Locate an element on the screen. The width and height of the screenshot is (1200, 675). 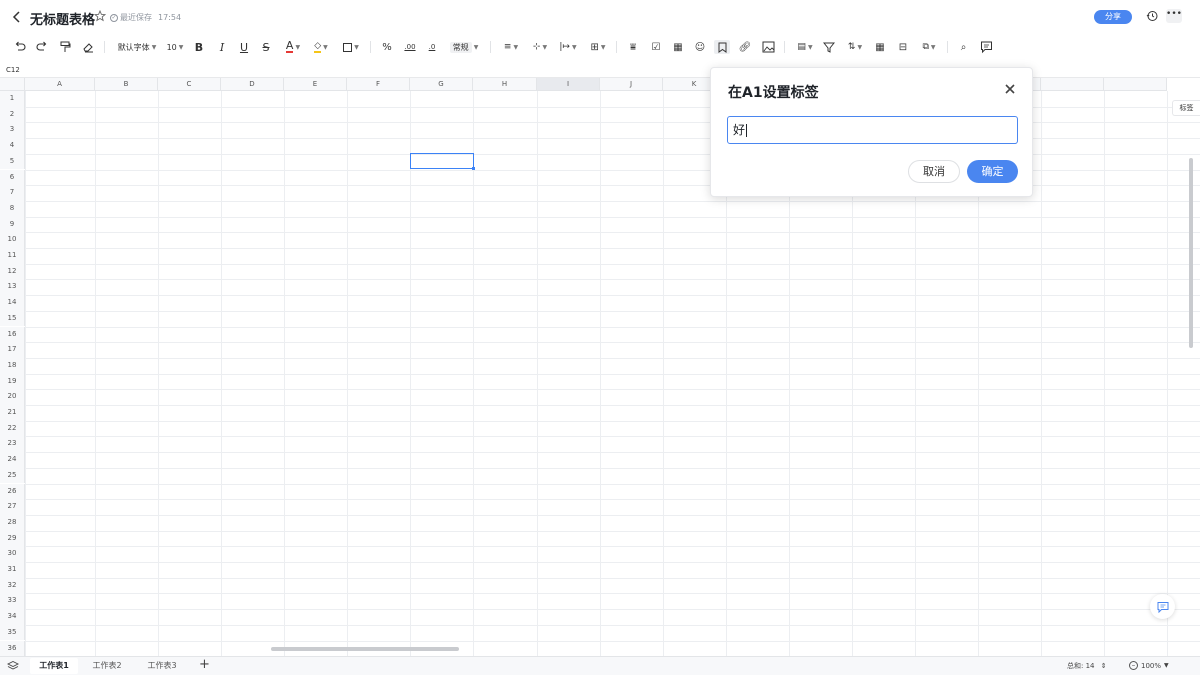
row-header: 26 is located at coordinates (12, 491).